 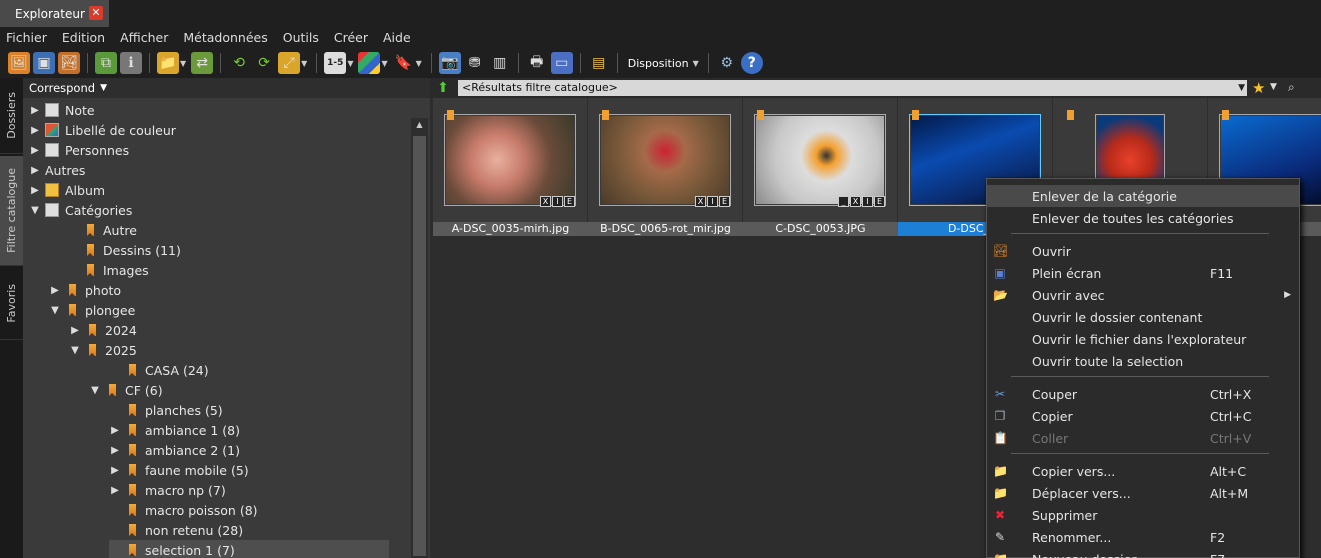 What do you see at coordinates (1291, 87) in the screenshot?
I see `search-icon: ⌕` at bounding box center [1291, 87].